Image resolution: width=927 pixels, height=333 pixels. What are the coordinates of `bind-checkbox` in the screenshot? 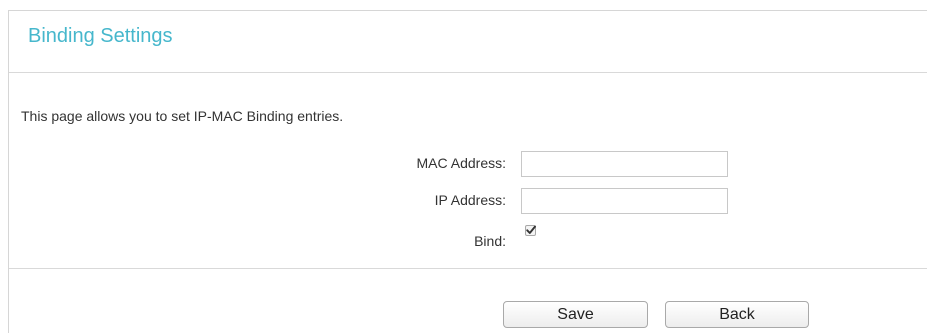 It's located at (530, 230).